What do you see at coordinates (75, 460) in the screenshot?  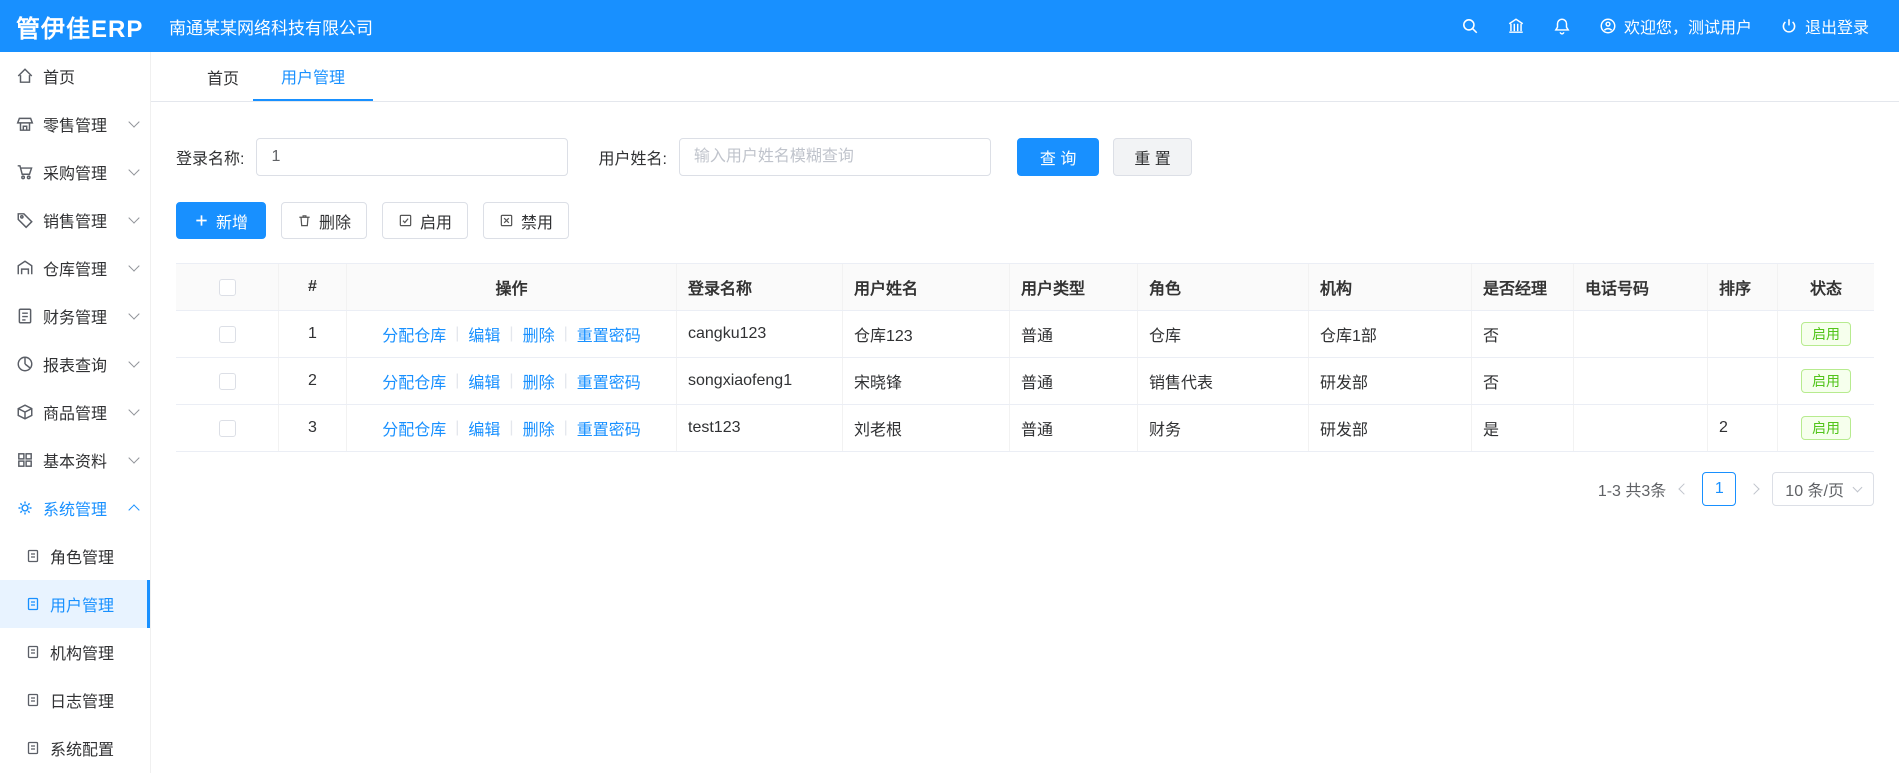 I see `sidebar-item-basic-data: 基本资料` at bounding box center [75, 460].